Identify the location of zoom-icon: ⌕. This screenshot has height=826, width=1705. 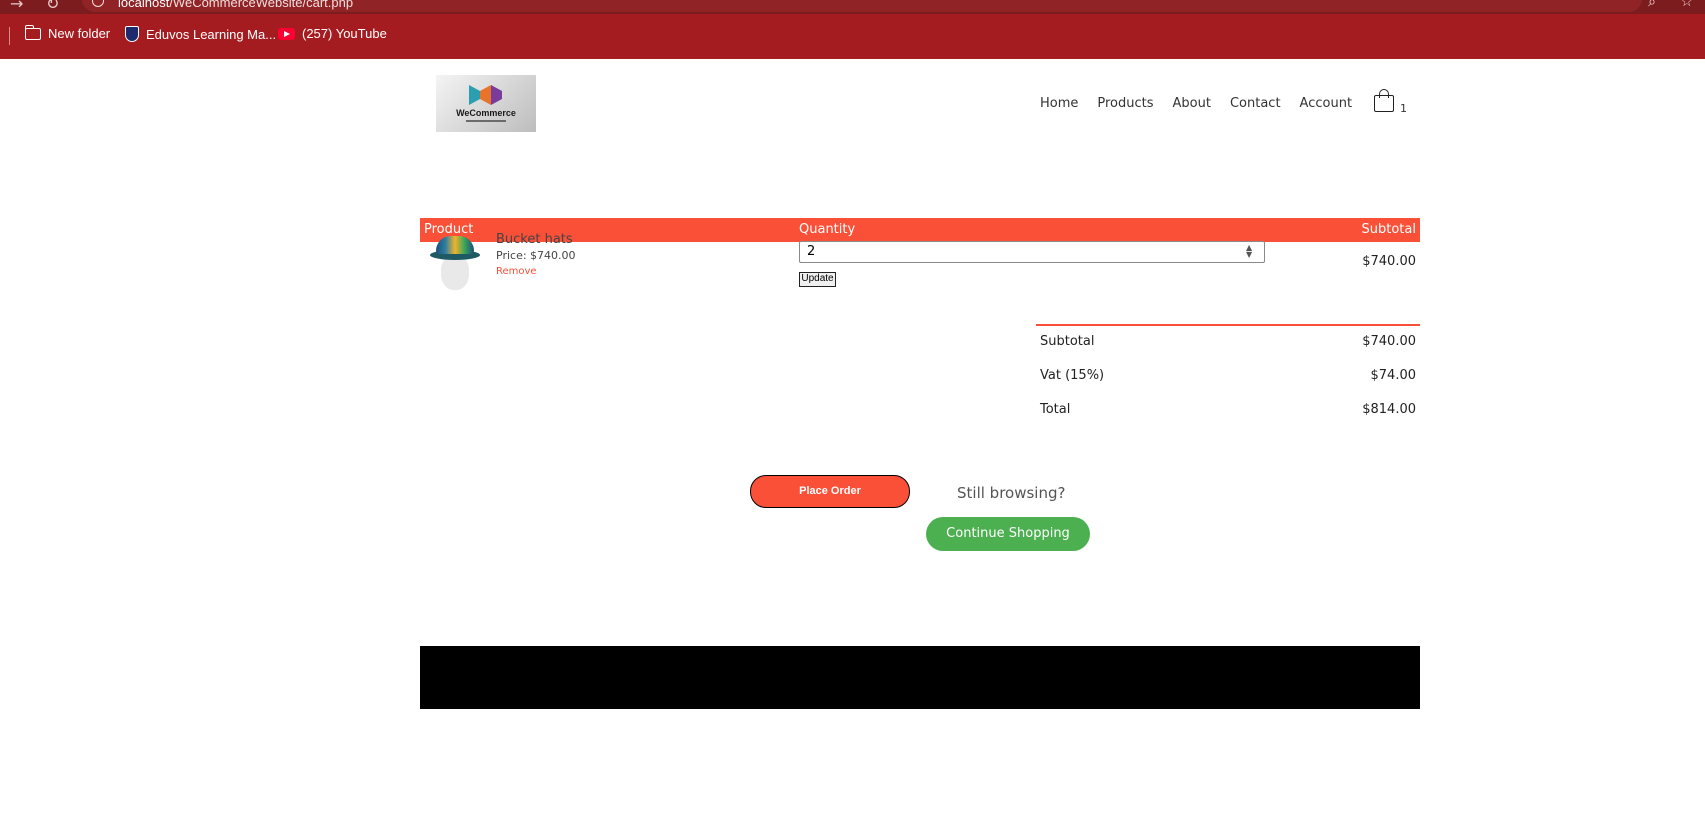
(1652, 5).